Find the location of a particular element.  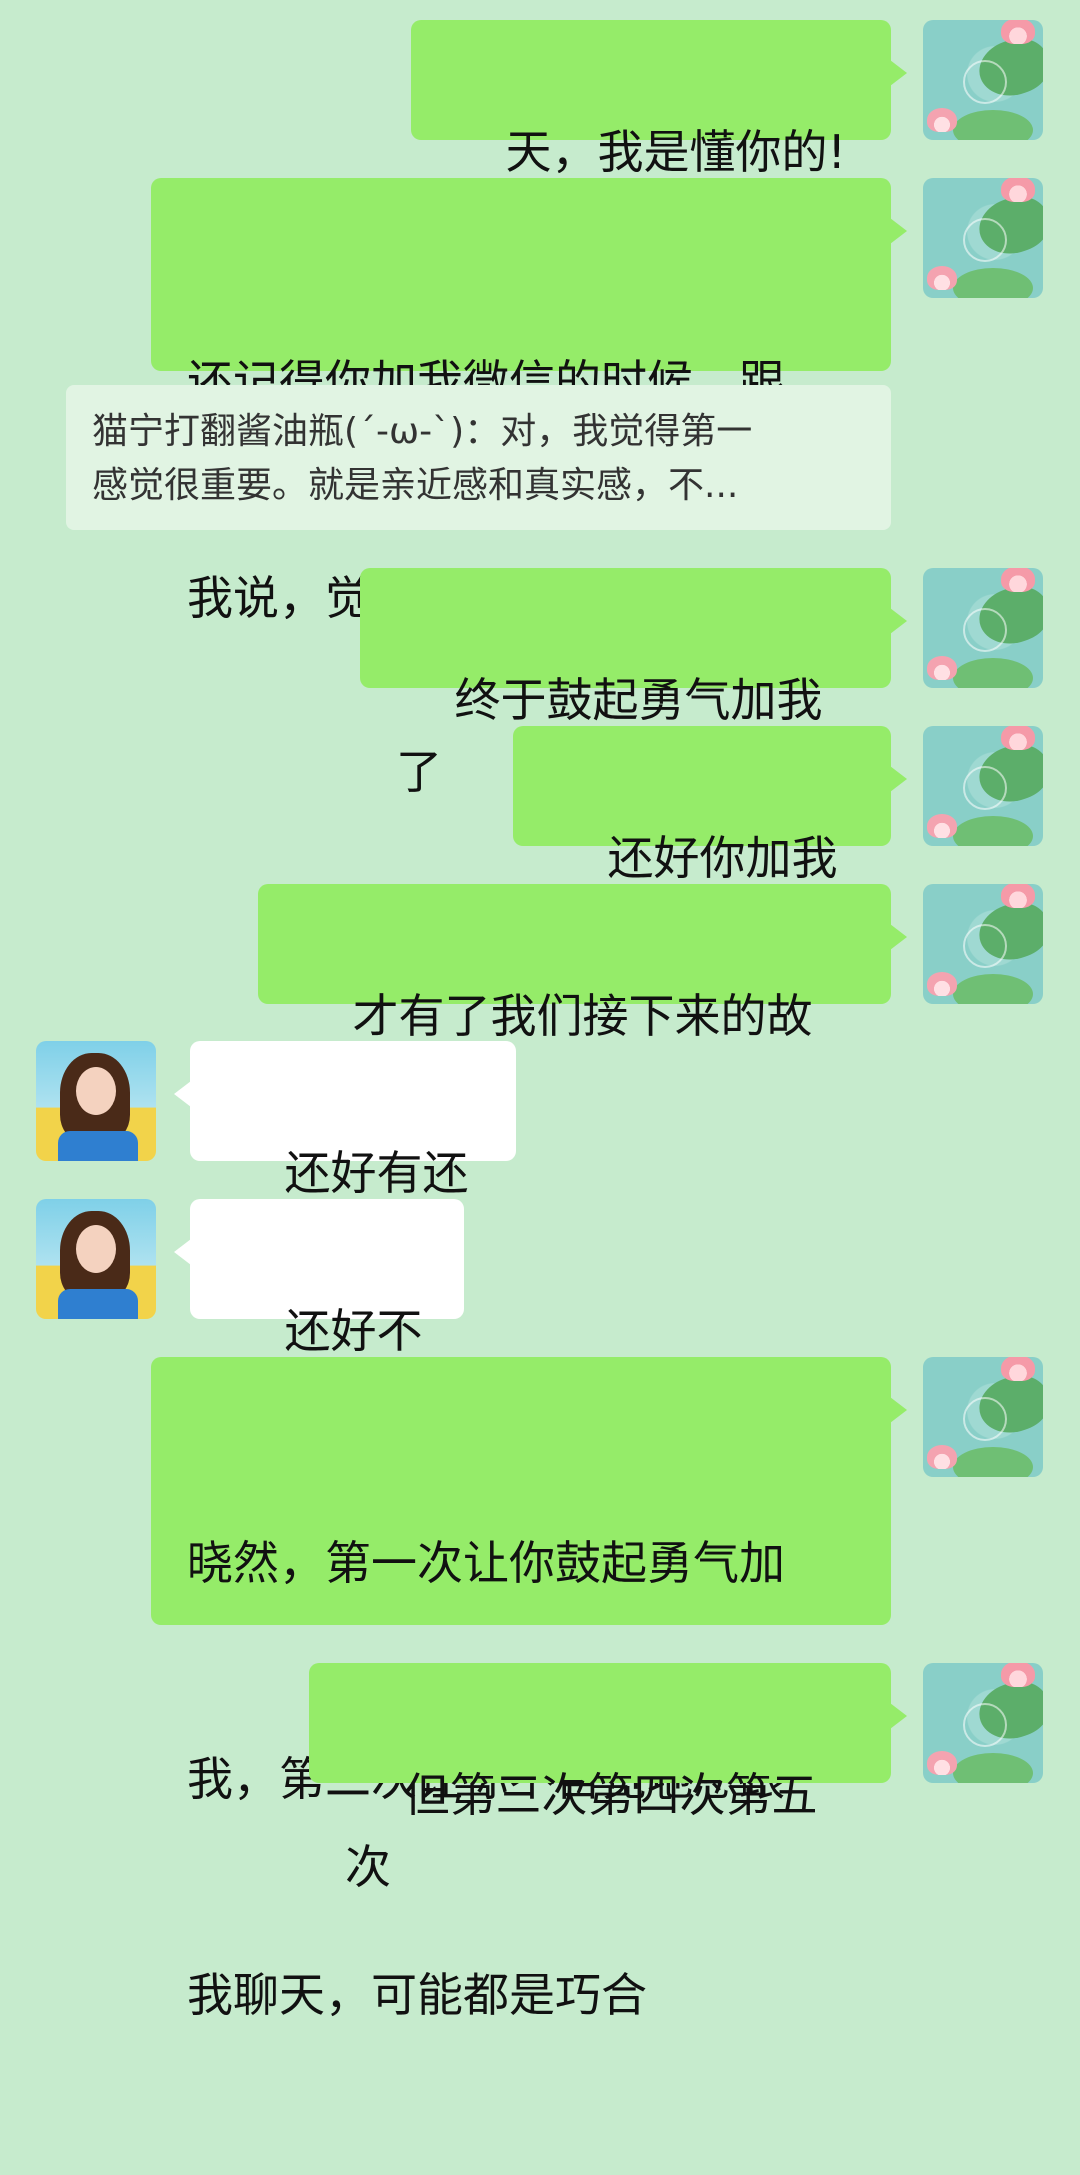

message-text-line: 我聊天，可能都是巧合 is located at coordinates (417, 1995).